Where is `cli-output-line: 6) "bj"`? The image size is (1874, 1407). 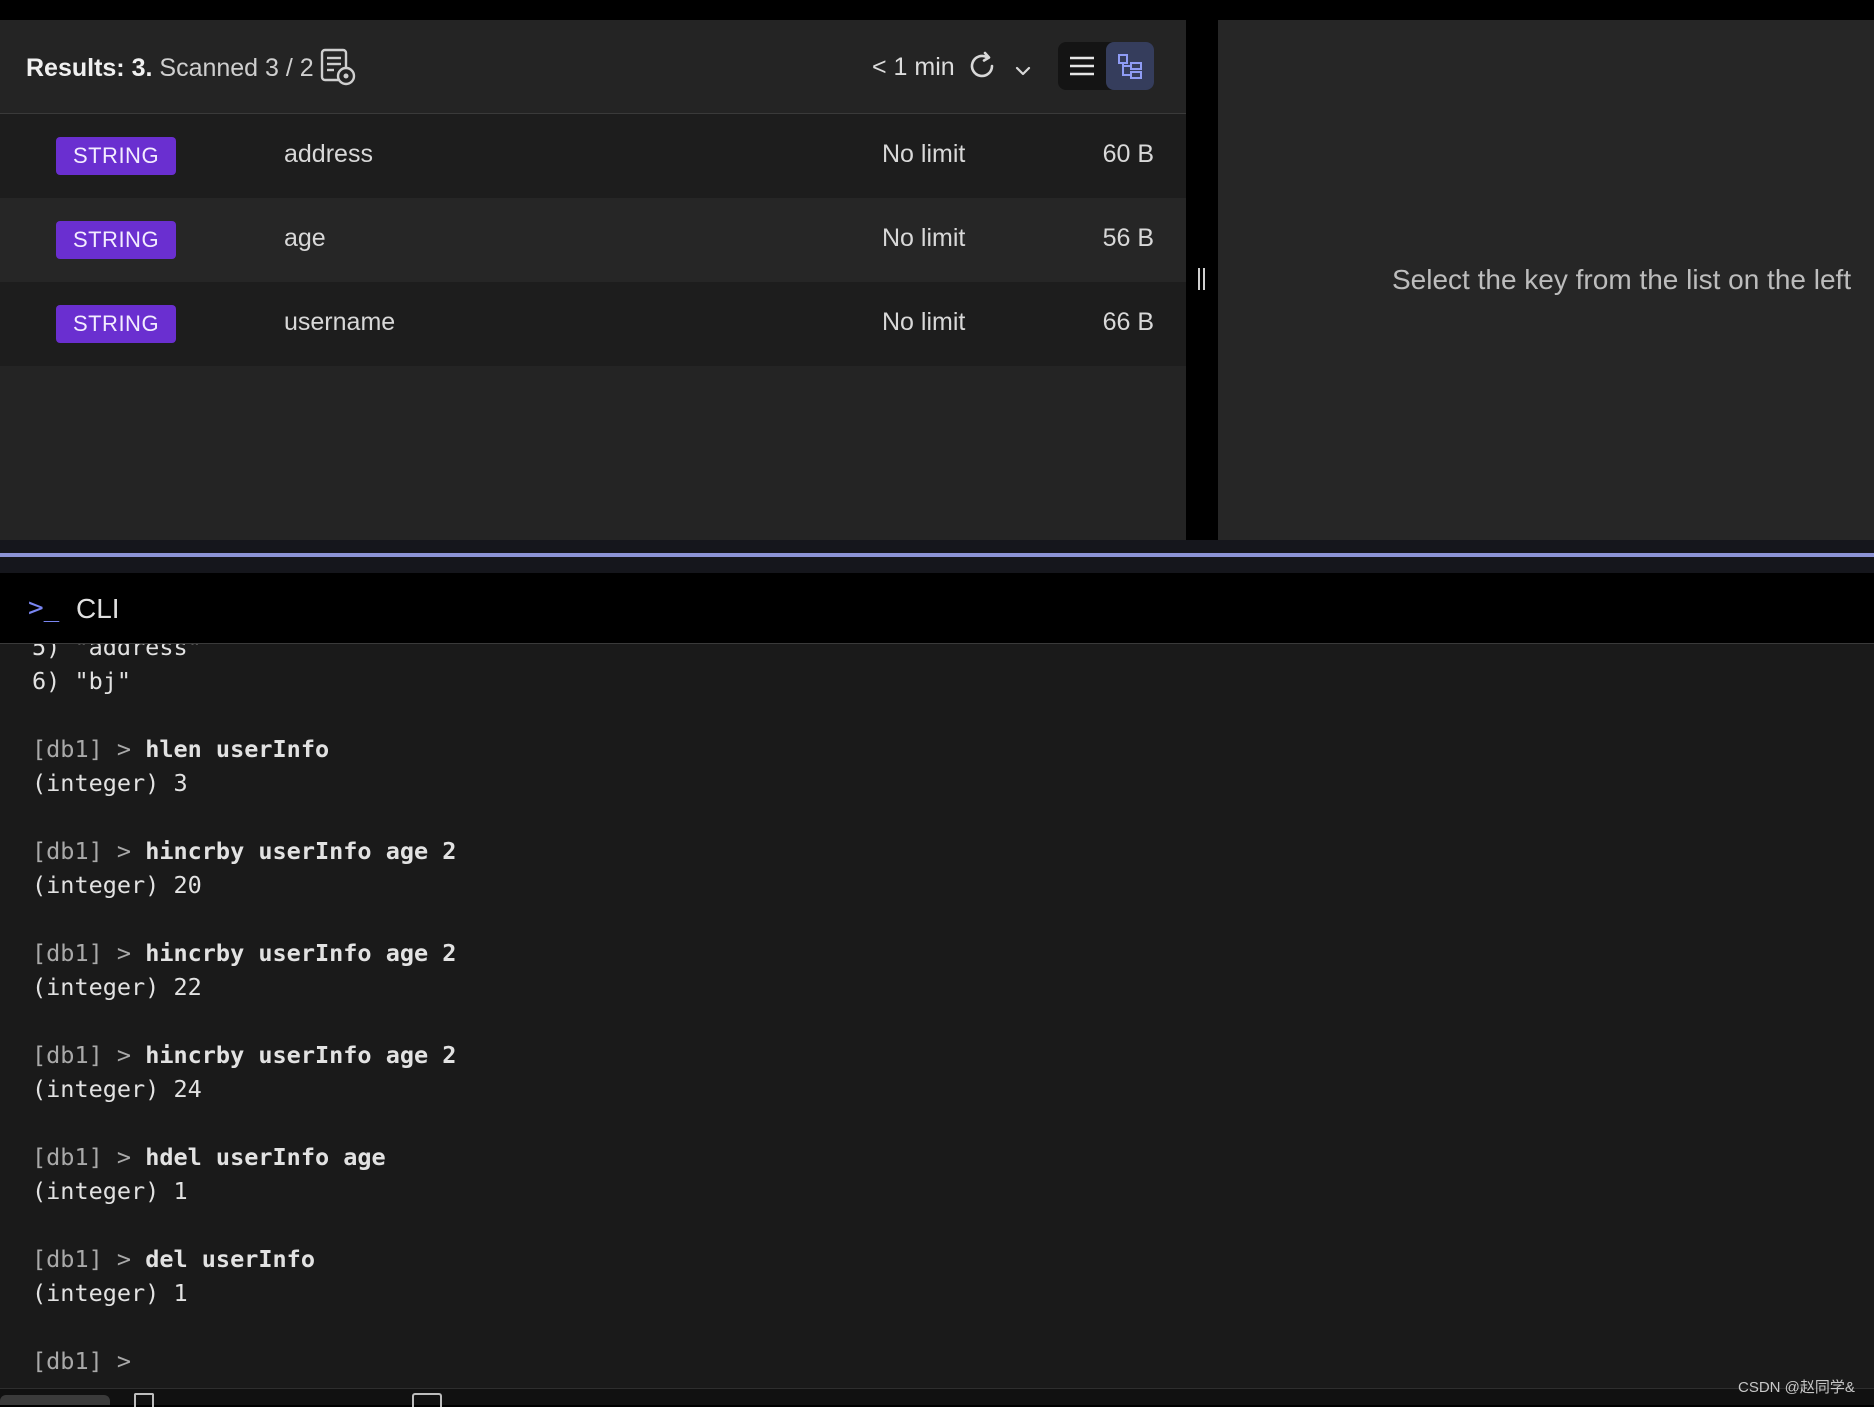
cli-output-line: 6) "bj" is located at coordinates (244, 681).